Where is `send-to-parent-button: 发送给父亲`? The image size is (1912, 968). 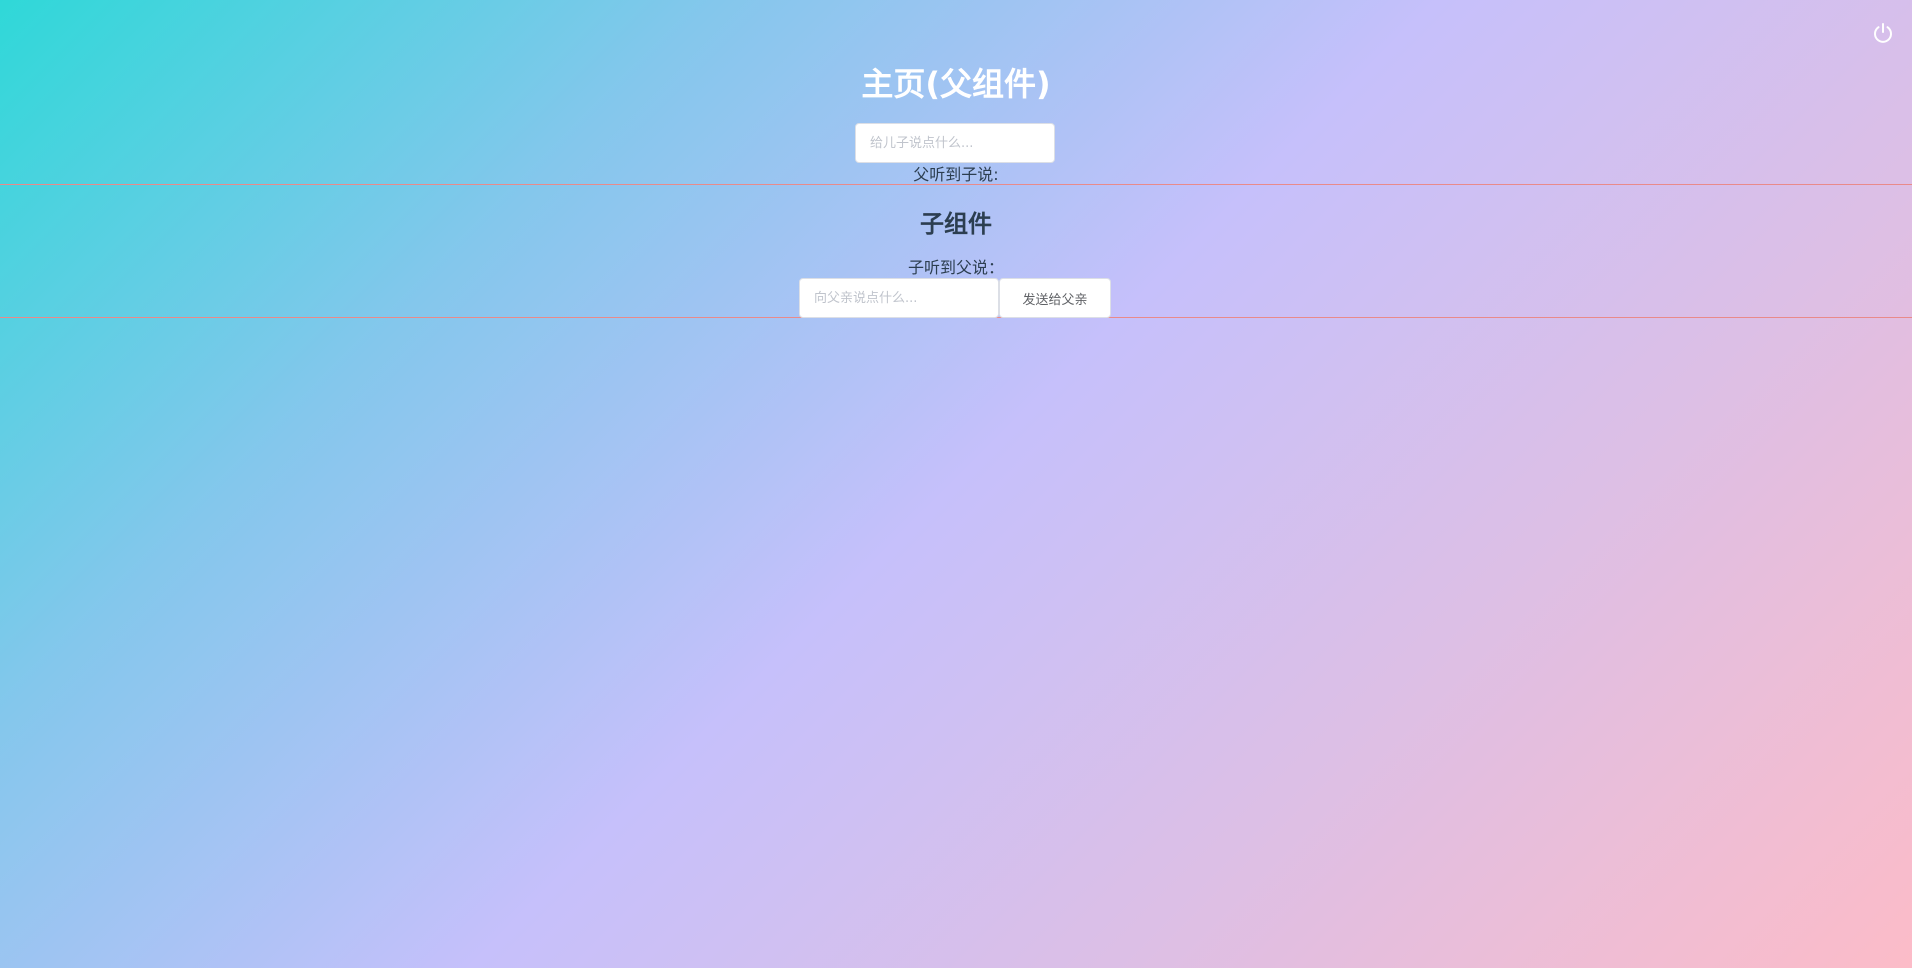
send-to-parent-button: 发送给父亲 is located at coordinates (1055, 298).